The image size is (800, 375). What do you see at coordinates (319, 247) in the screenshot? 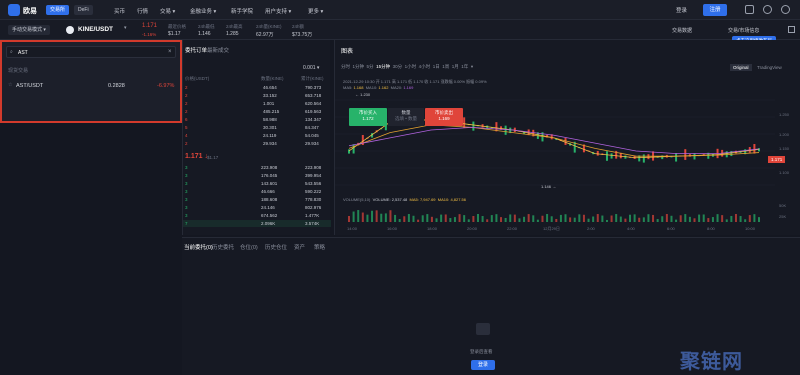
I see `tab-strategy: 策略` at bounding box center [319, 247].